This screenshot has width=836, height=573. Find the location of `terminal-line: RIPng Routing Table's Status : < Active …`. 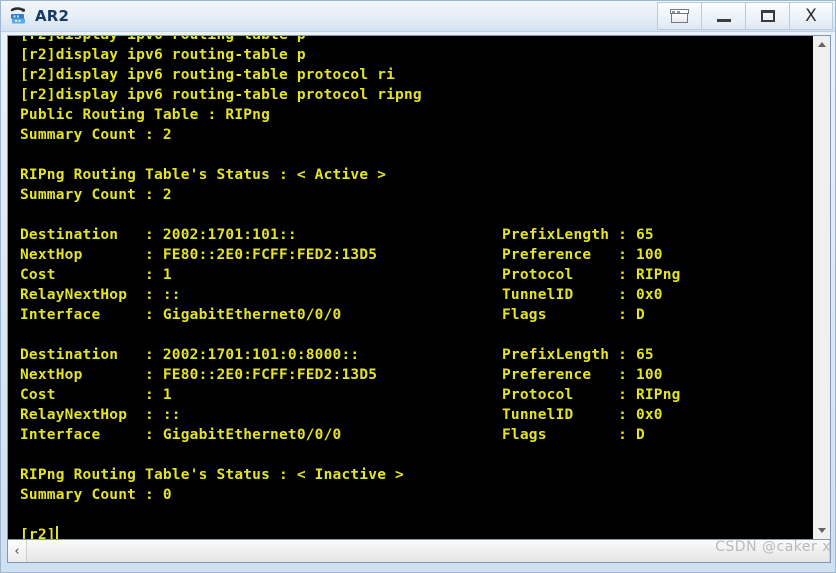

terminal-line: RIPng Routing Table's Status : < Active … is located at coordinates (203, 175).